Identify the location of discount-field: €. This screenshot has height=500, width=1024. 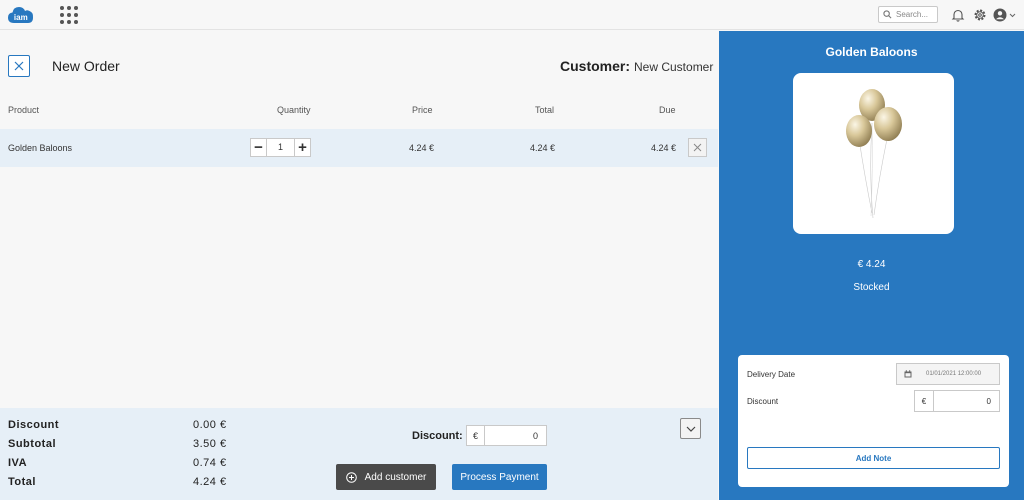
(506, 435).